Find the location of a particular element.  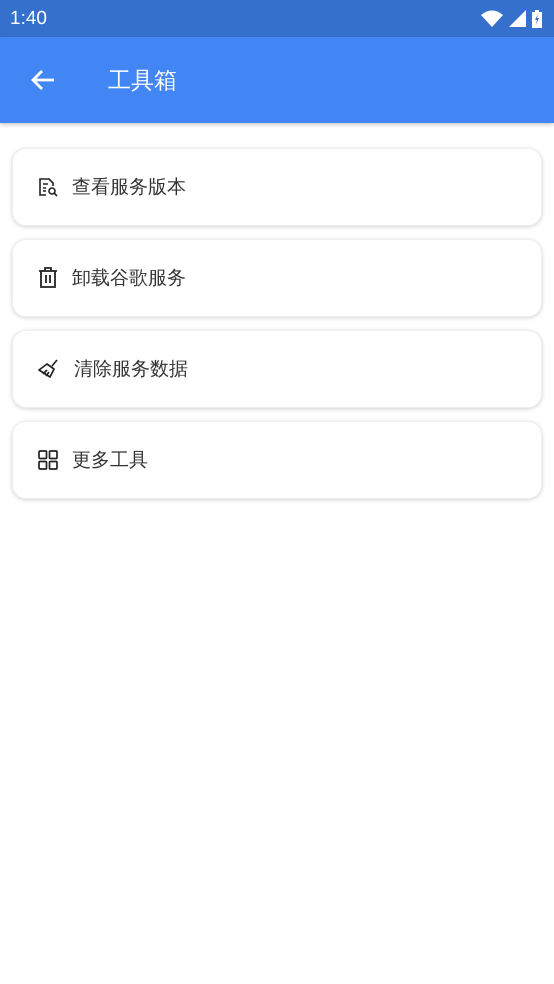

document-search-icon is located at coordinates (48, 187).